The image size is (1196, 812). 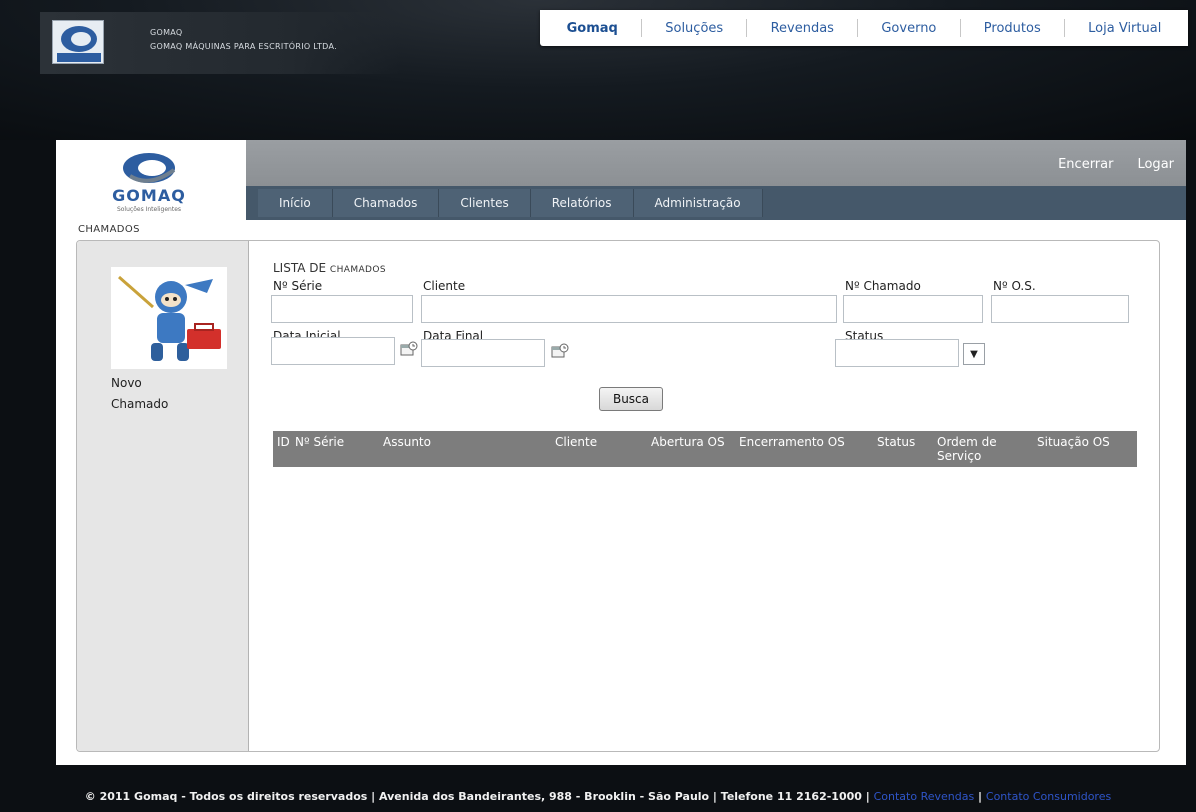 What do you see at coordinates (913, 309) in the screenshot?
I see `ticket-number-field` at bounding box center [913, 309].